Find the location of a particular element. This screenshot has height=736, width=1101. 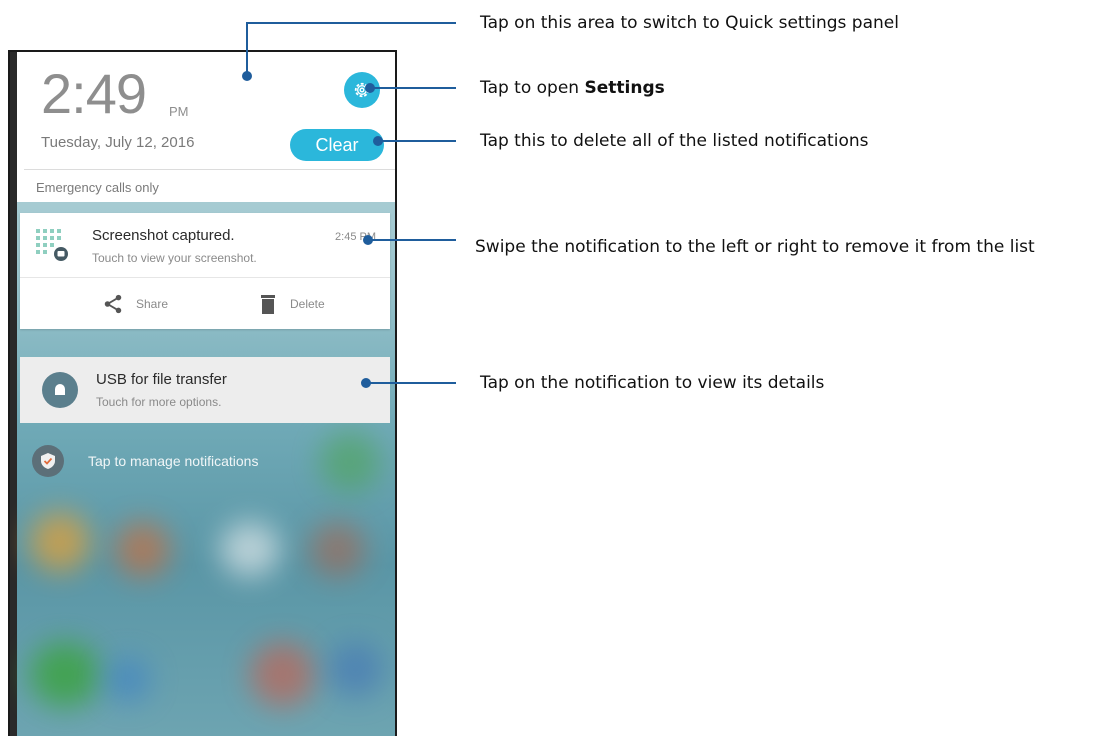

share-icon is located at coordinates (113, 304).